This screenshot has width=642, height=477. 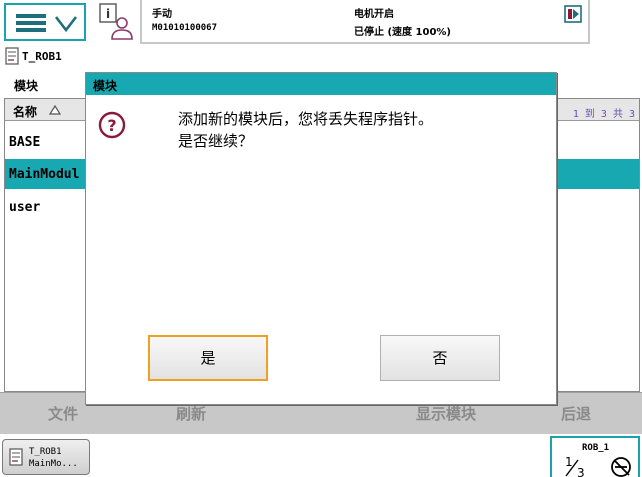 I want to click on fraction-numerator: 1, so click(x=569, y=462).